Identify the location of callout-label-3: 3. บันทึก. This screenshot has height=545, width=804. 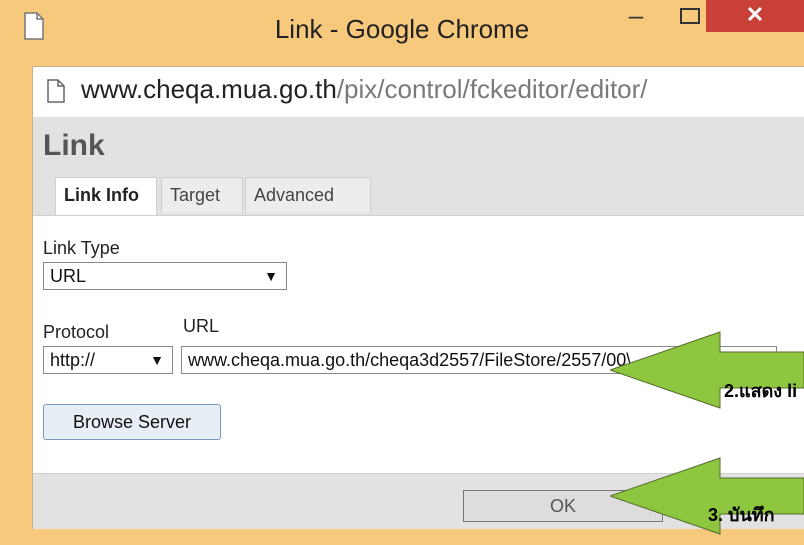
(741, 515).